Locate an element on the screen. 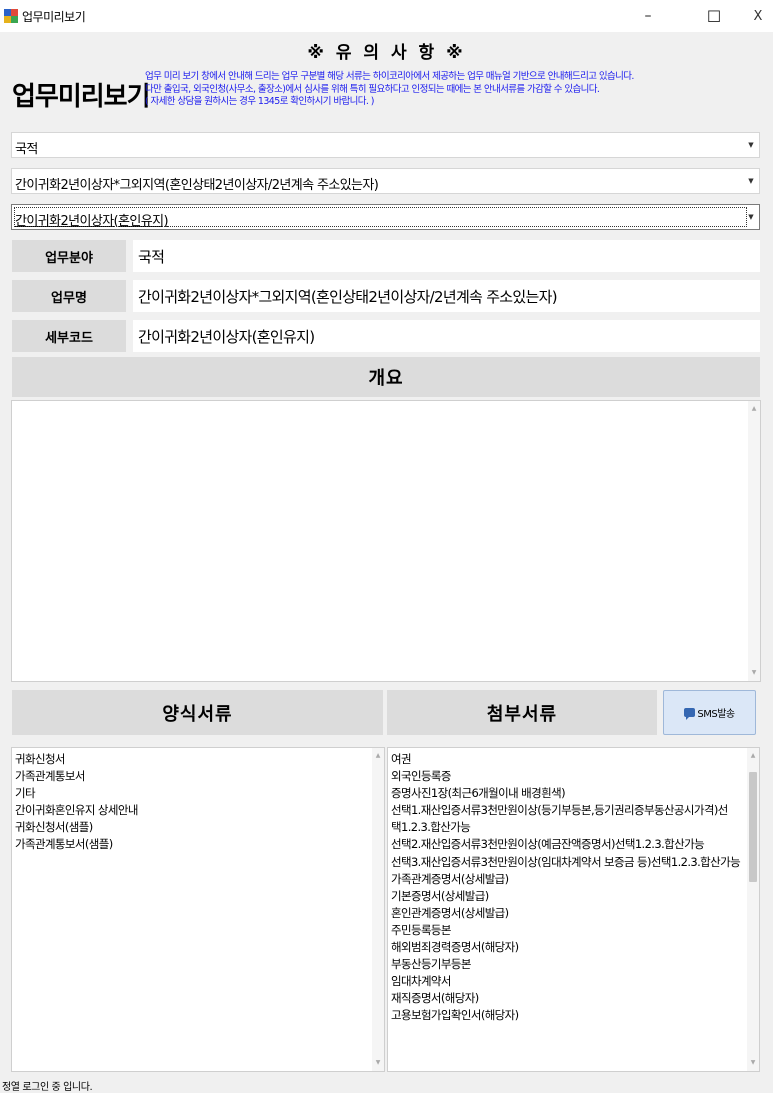 The image size is (773, 1093). app-icon is located at coordinates (11, 16).